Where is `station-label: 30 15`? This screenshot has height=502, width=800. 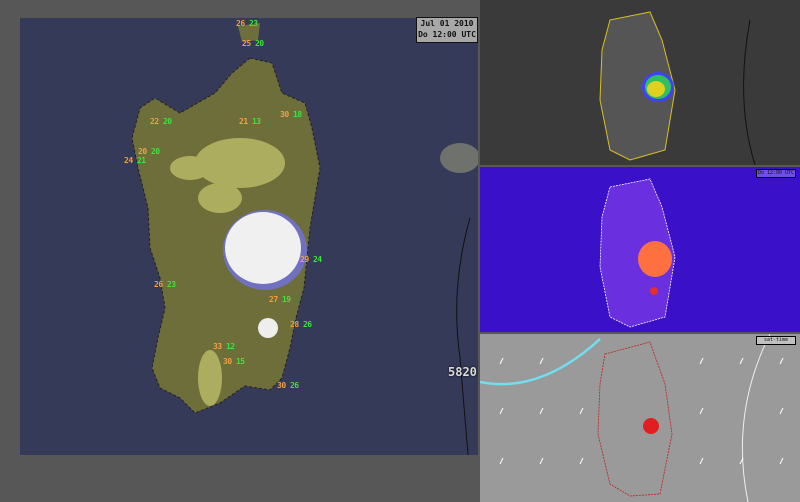
station-label: 30 15 is located at coordinates (234, 361).